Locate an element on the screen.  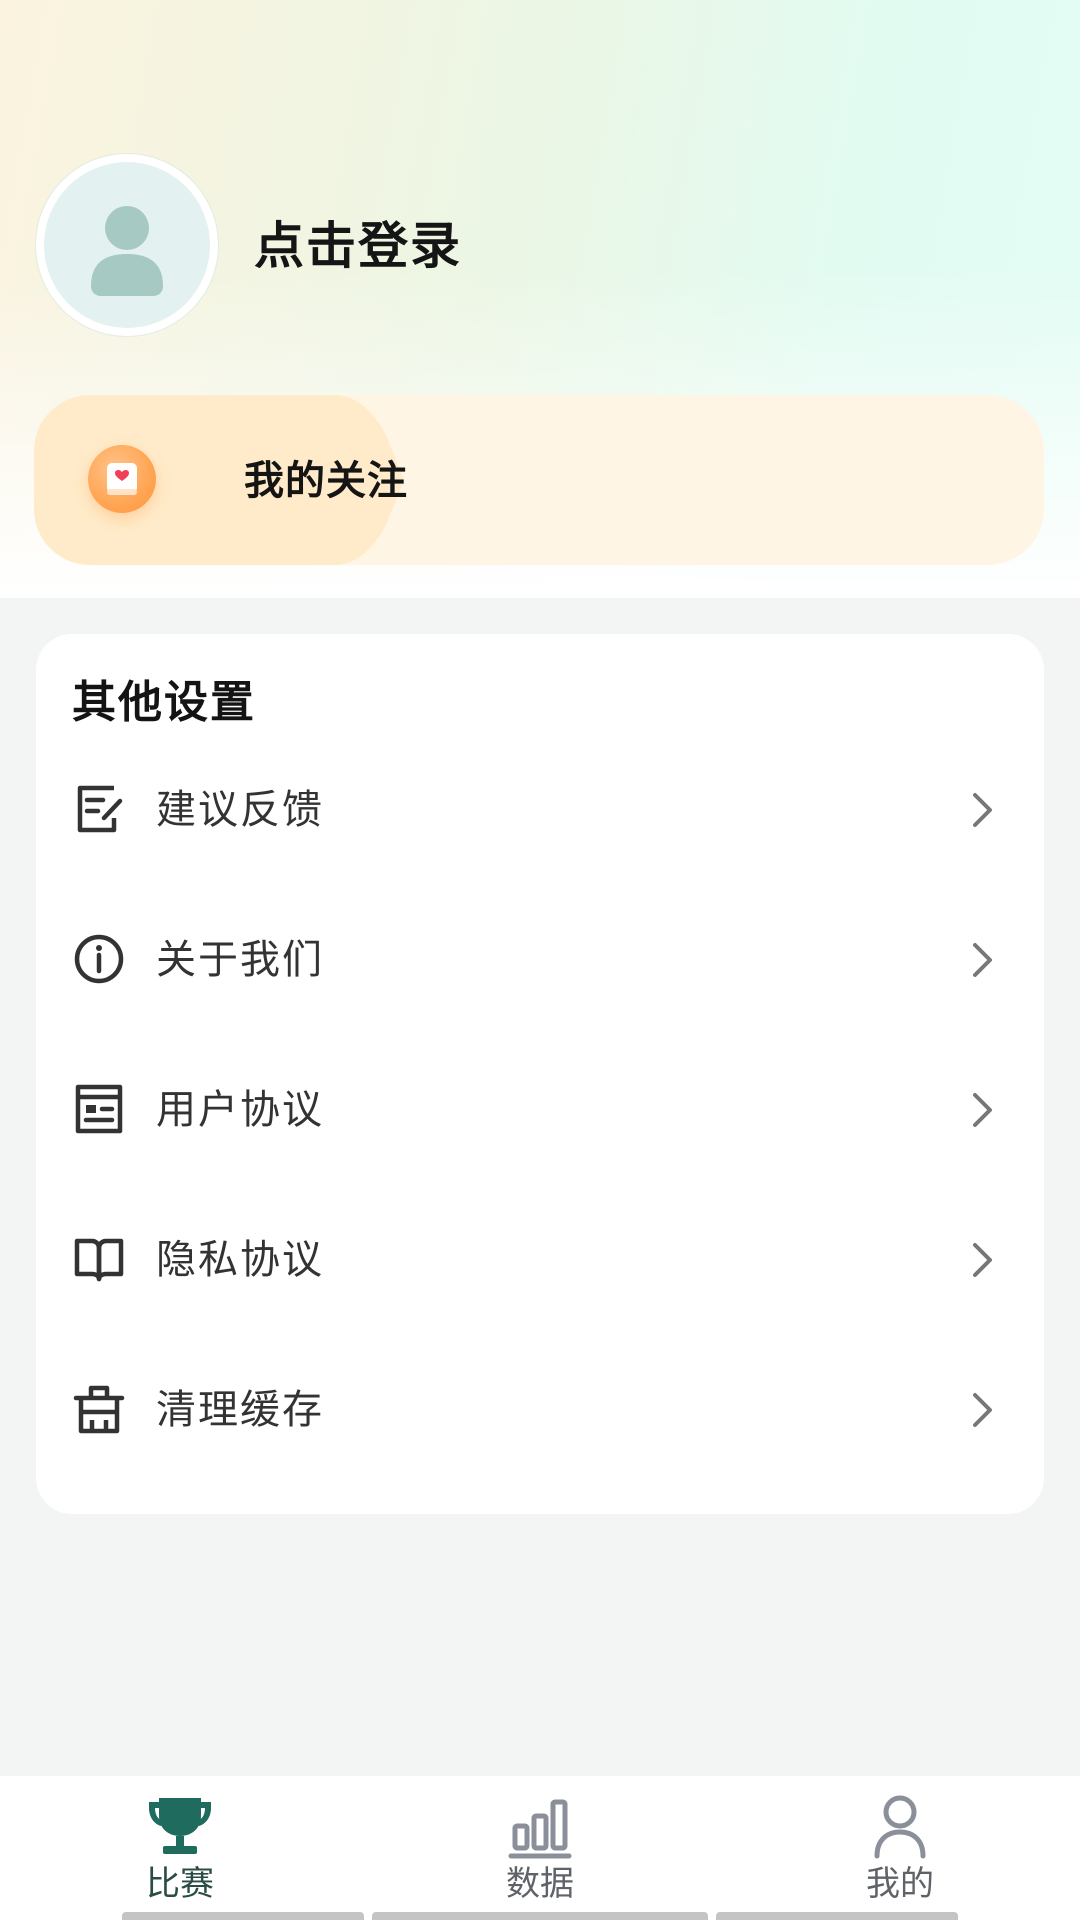
setting-row-about: 关于我们 is located at coordinates (540, 959).